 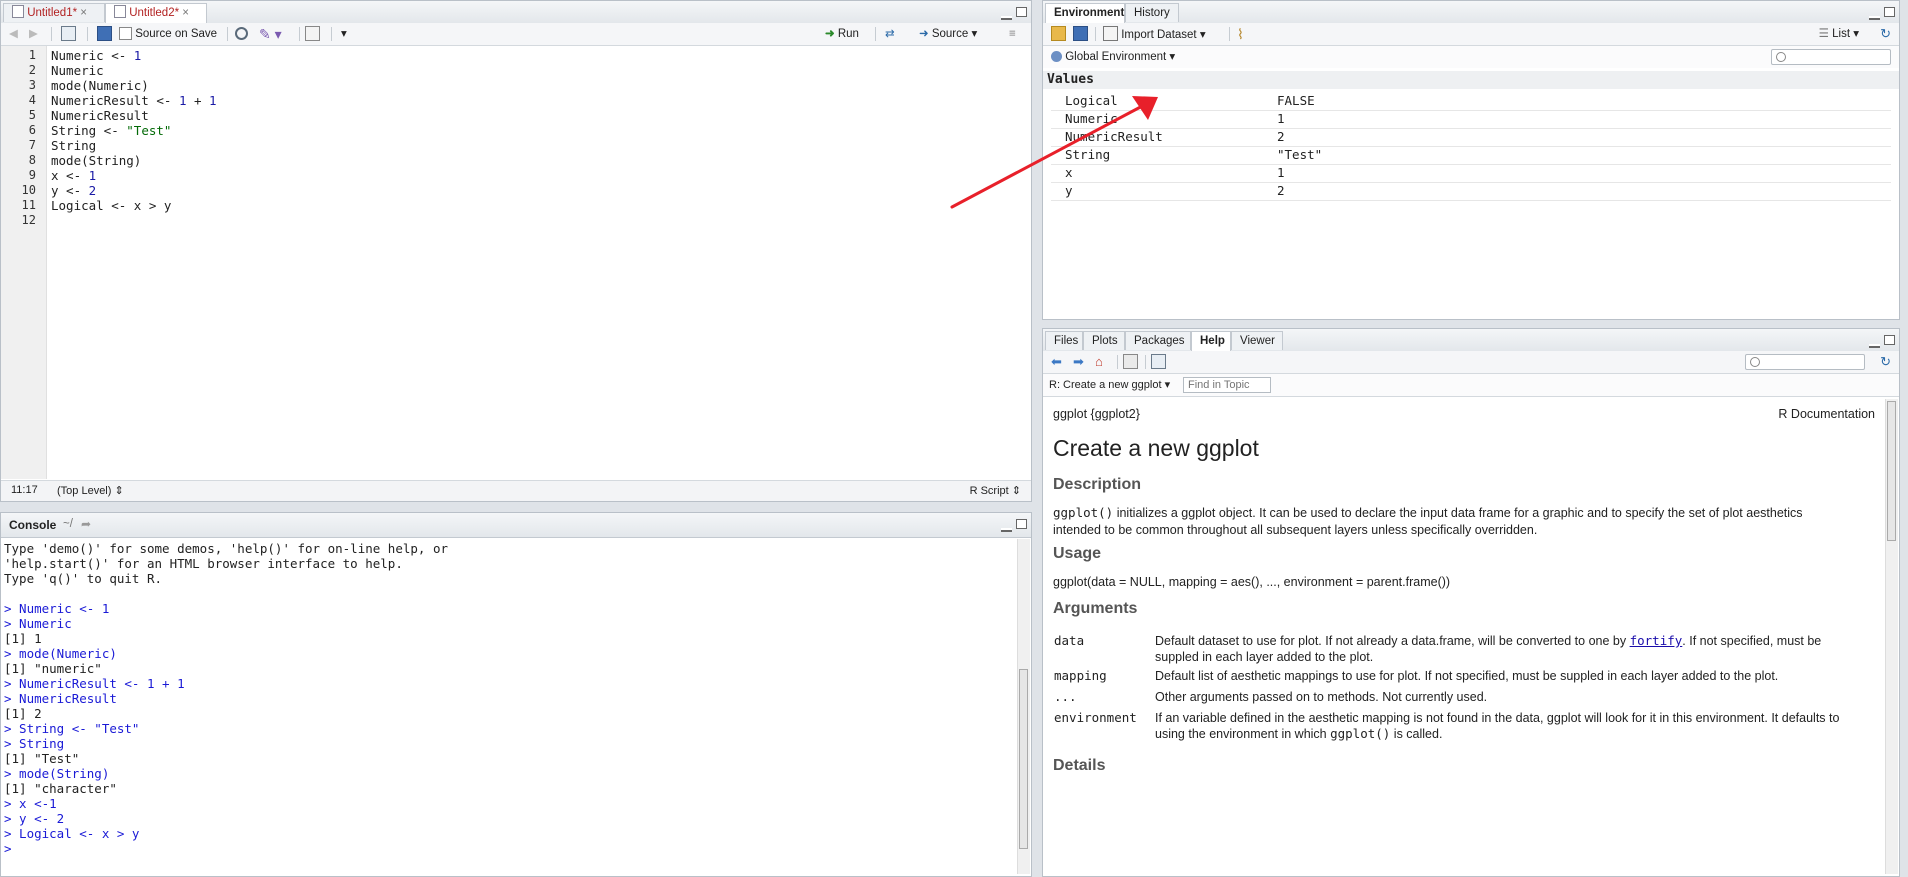 What do you see at coordinates (1281, 172) in the screenshot?
I see `env-variable-value: 1` at bounding box center [1281, 172].